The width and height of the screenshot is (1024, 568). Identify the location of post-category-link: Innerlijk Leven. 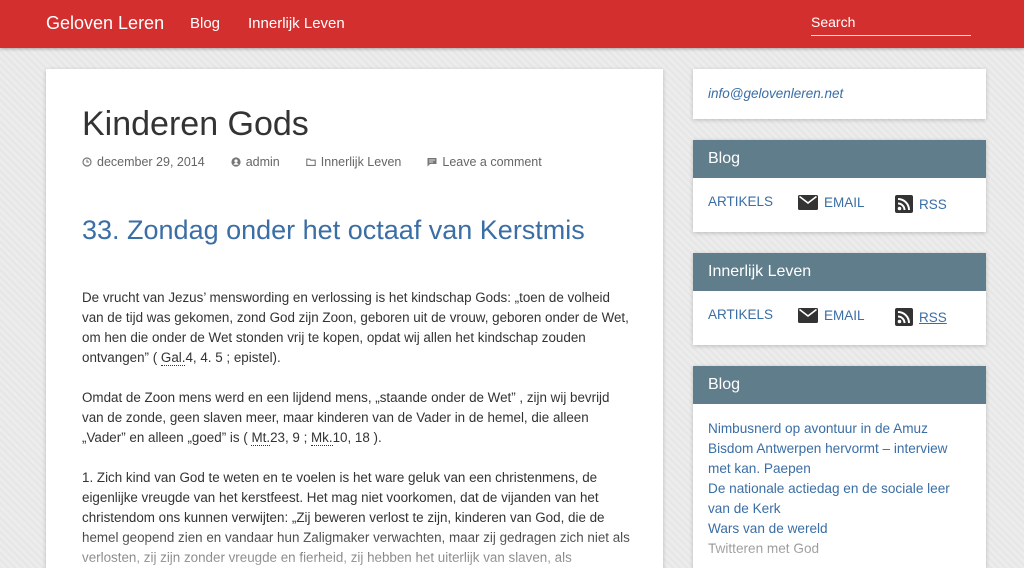
(361, 162).